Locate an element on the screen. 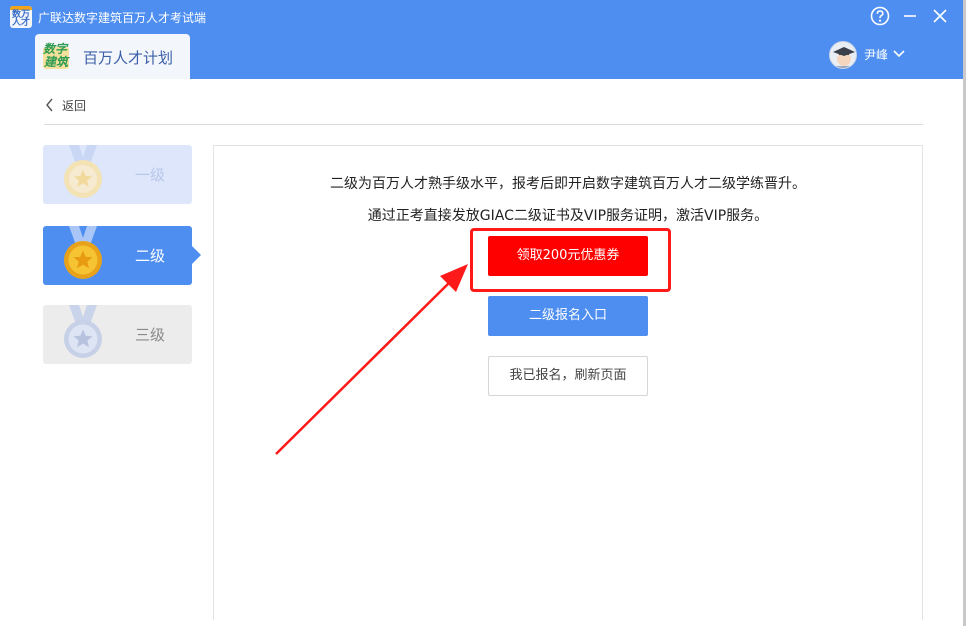 This screenshot has width=966, height=626. app-logo-text: 数万 人才 is located at coordinates (21, 19).